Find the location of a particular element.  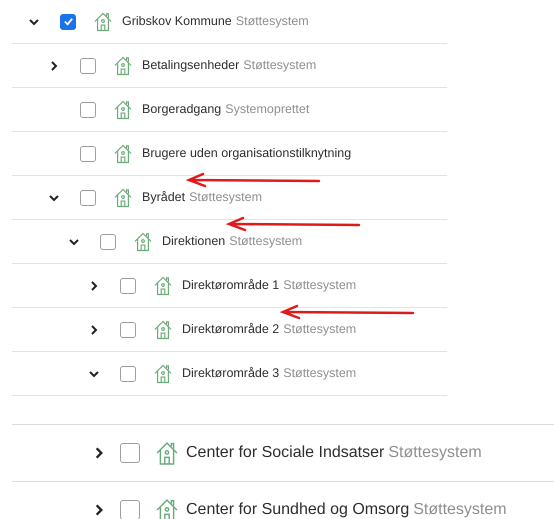

unit-name: Direktionen is located at coordinates (194, 241).